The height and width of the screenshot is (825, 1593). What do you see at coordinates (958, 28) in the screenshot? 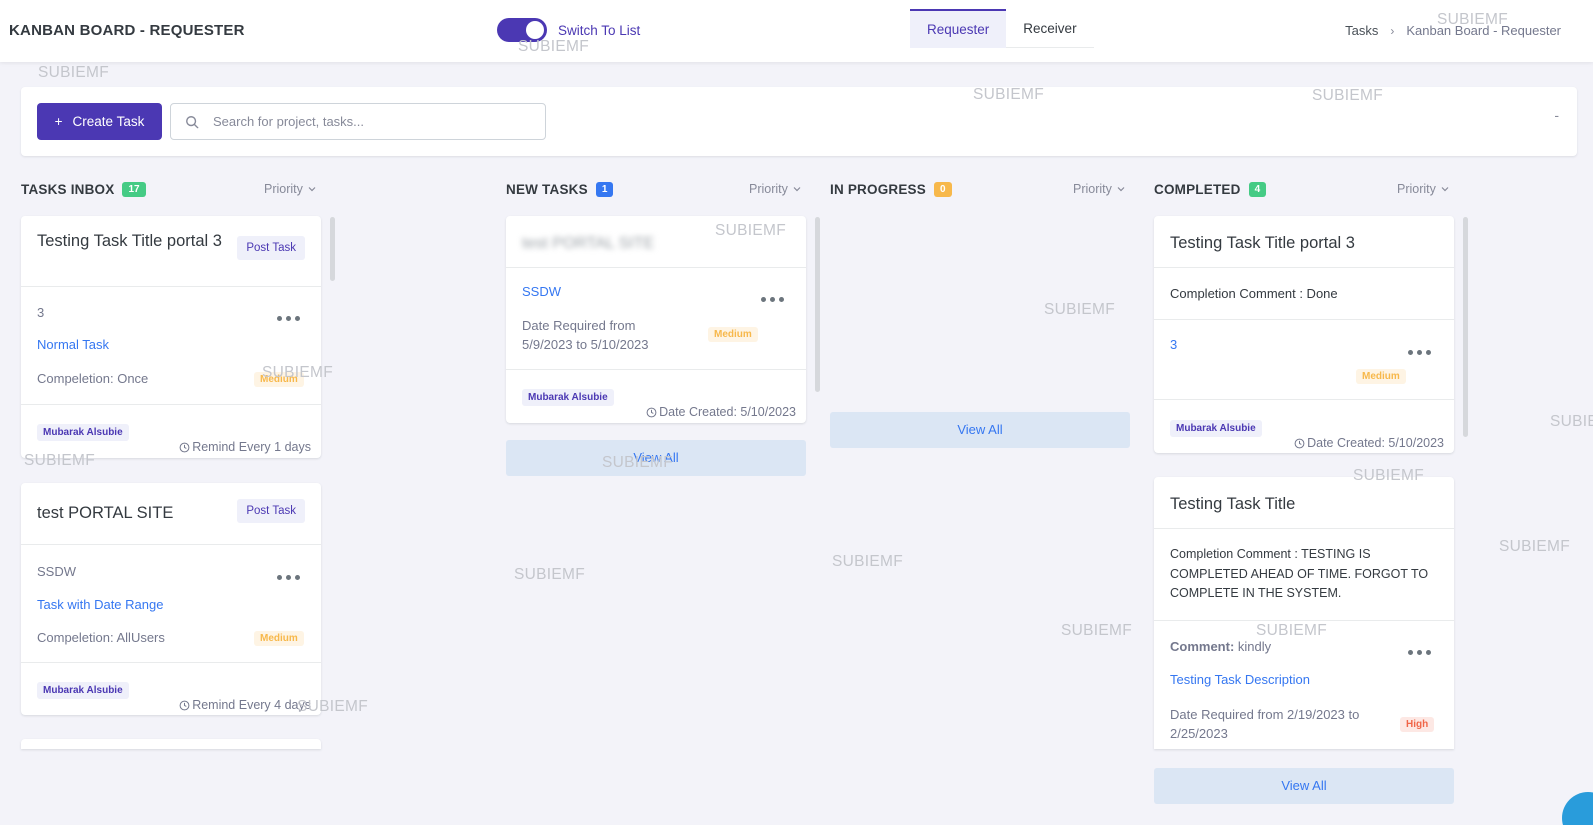
I see `tab-requester: Requester` at bounding box center [958, 28].